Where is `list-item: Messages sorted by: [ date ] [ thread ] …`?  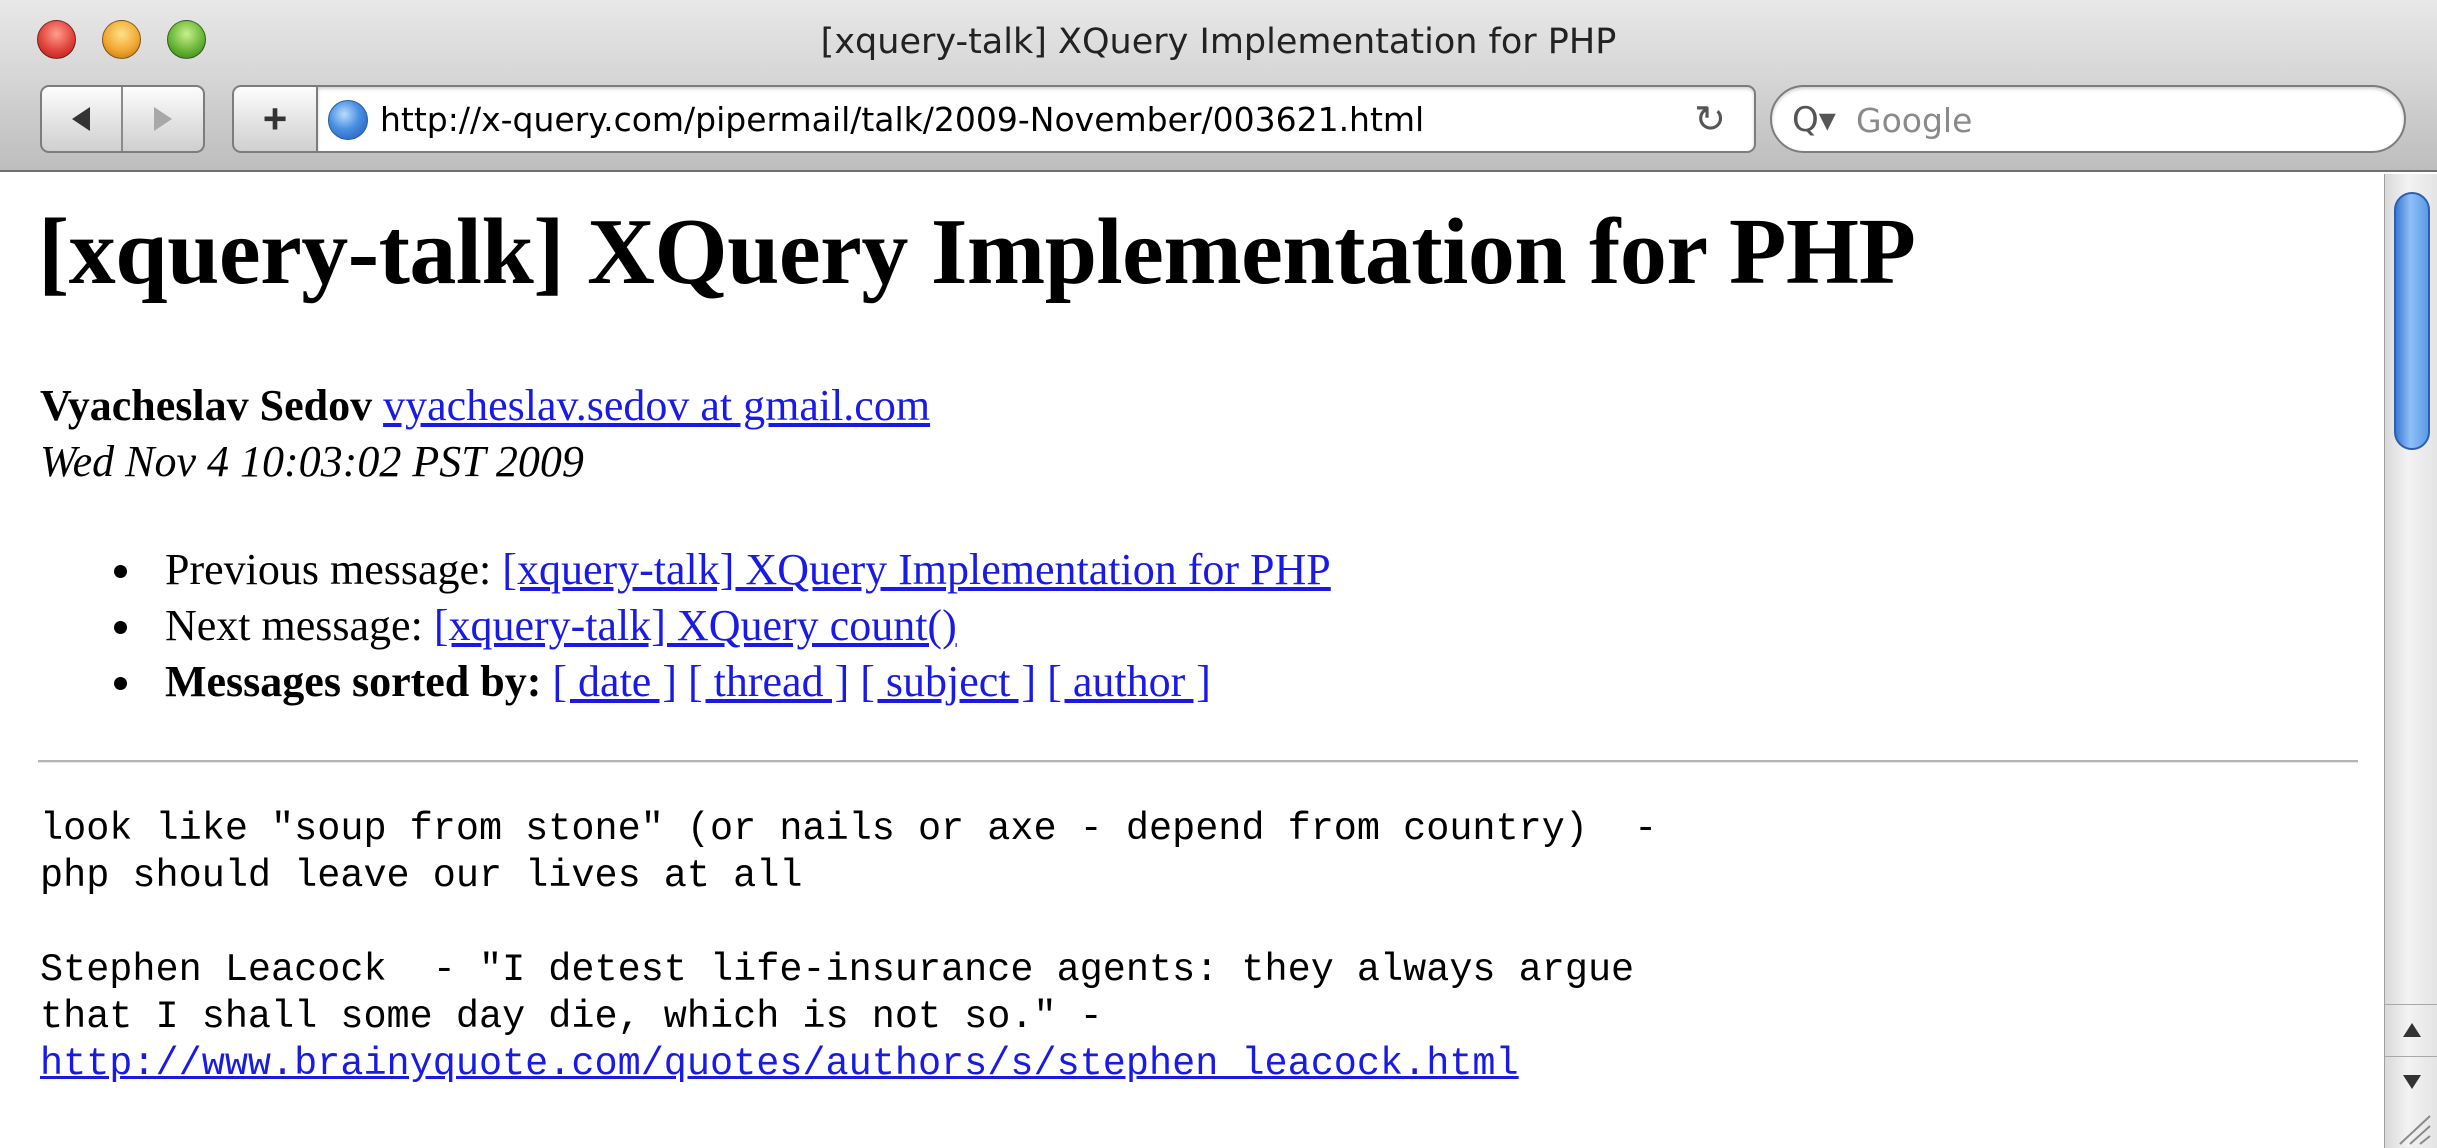 list-item: Messages sorted by: [ date ] [ thread ] … is located at coordinates (685, 682).